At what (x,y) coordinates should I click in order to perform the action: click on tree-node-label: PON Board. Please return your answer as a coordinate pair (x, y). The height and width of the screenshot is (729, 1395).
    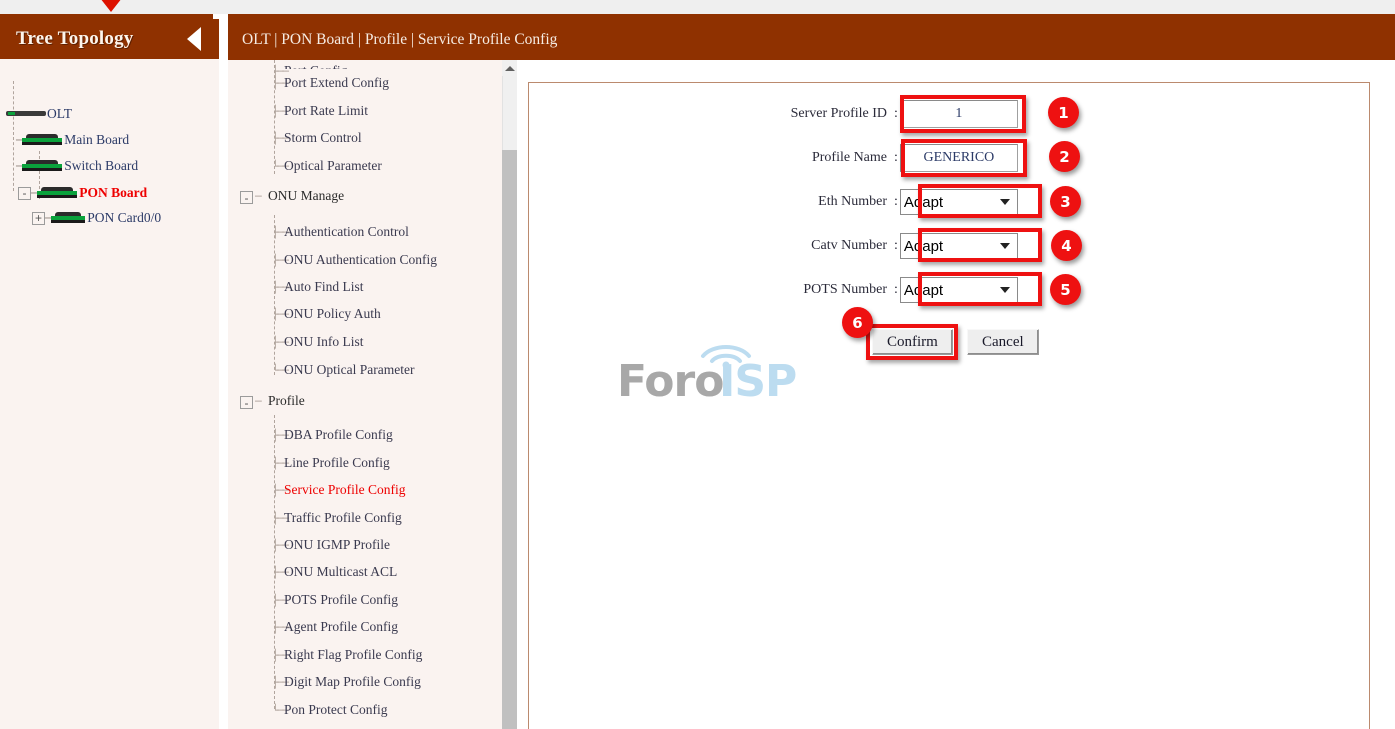
    Looking at the image, I should click on (113, 192).